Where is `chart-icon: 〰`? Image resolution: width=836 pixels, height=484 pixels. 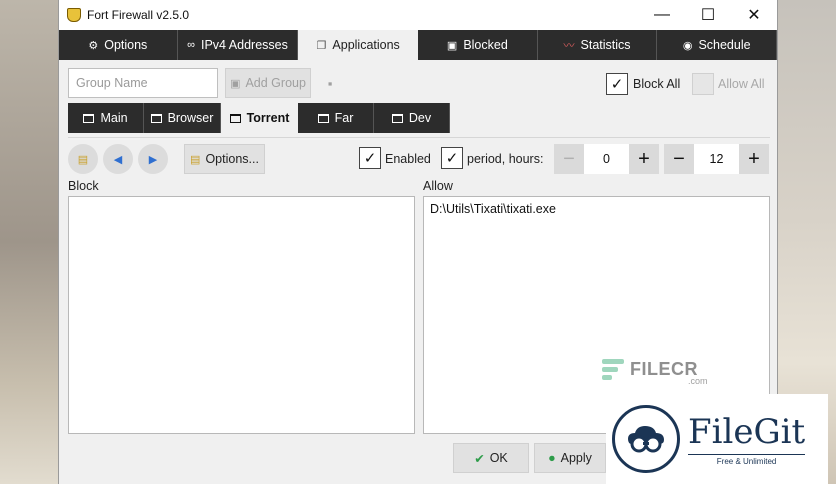 chart-icon: 〰 is located at coordinates (569, 46).